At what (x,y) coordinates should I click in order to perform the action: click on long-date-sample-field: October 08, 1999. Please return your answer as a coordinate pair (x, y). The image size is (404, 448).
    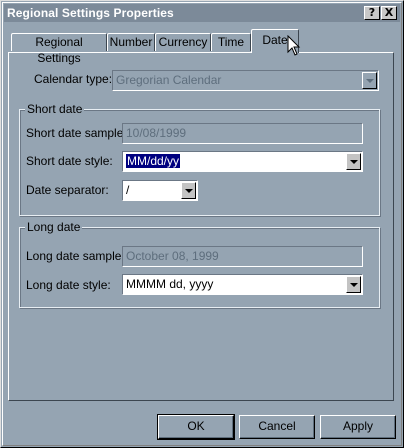
    Looking at the image, I should click on (242, 256).